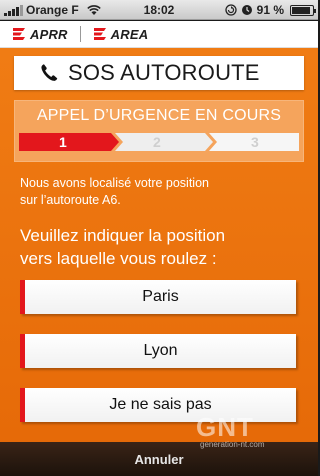 Image resolution: width=320 pixels, height=476 pixels. What do you see at coordinates (158, 351) in the screenshot?
I see `direction-lyon-button: Lyon` at bounding box center [158, 351].